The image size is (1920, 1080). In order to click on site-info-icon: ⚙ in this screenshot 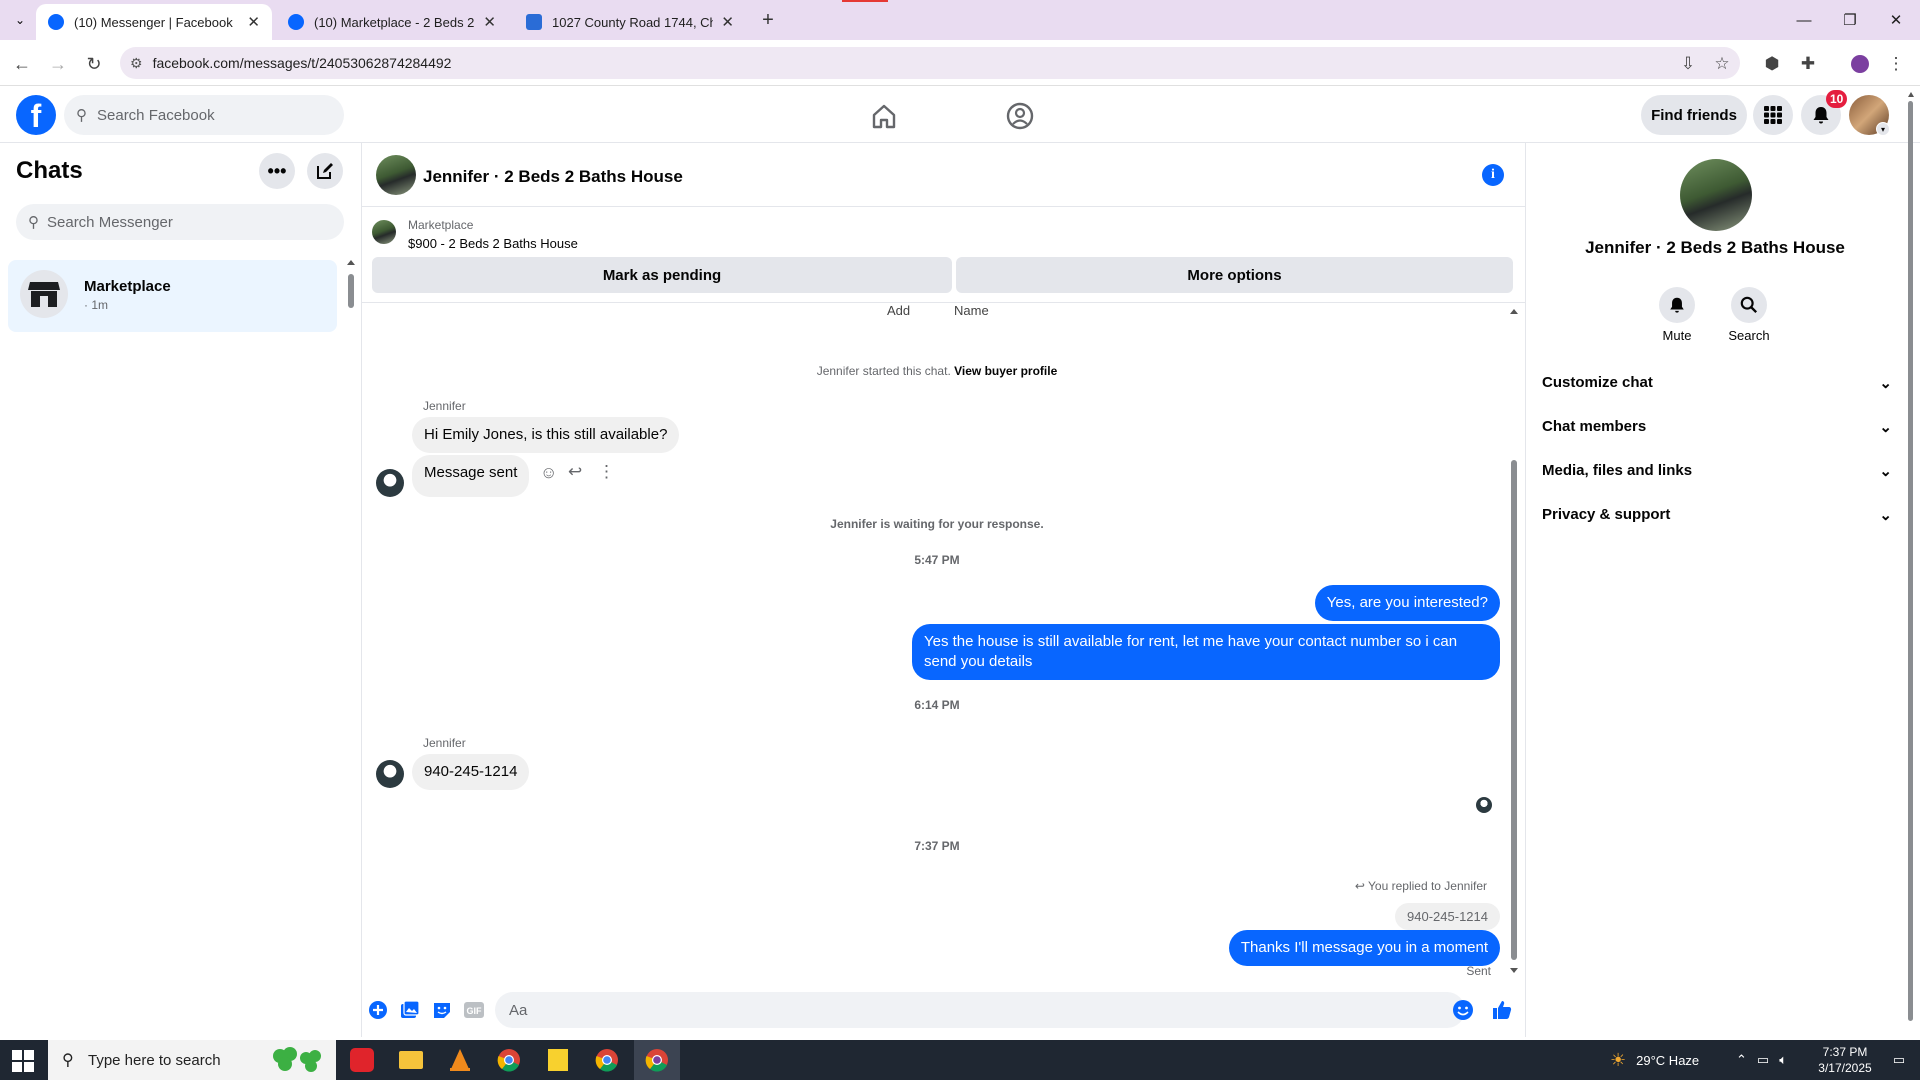, I will do `click(136, 63)`.